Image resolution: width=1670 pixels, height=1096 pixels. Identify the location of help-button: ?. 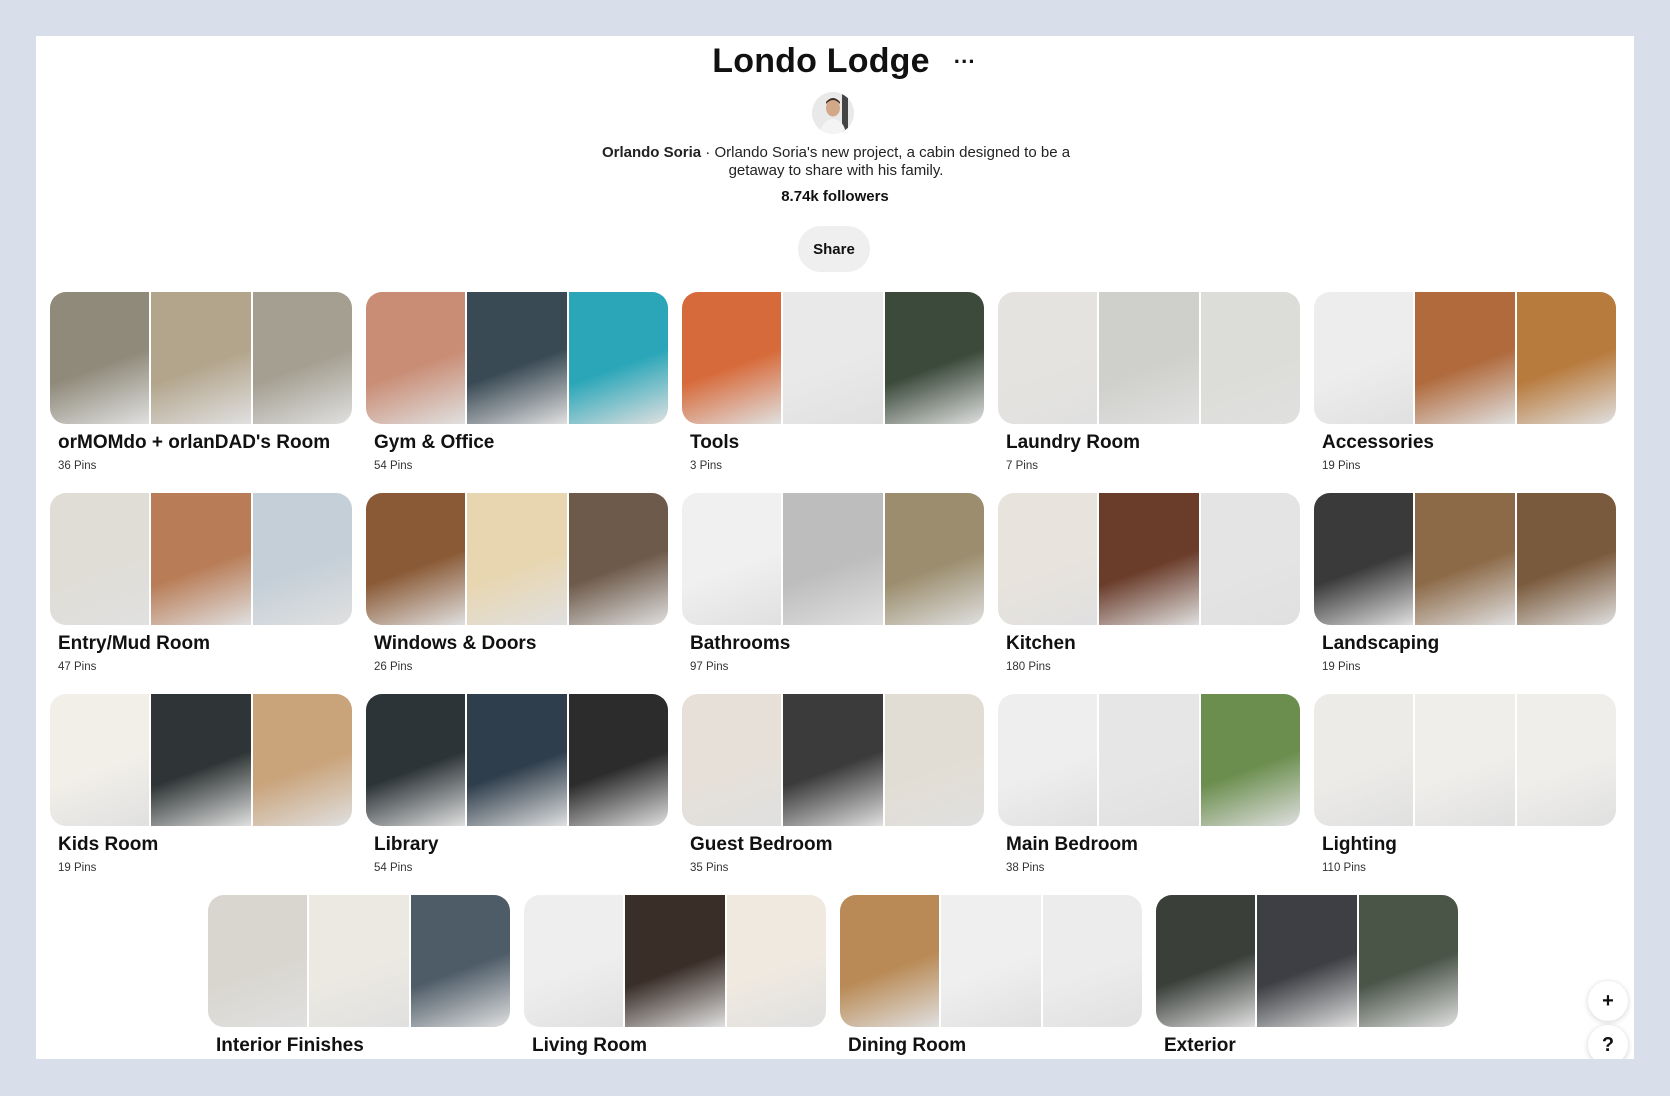
(1608, 1042).